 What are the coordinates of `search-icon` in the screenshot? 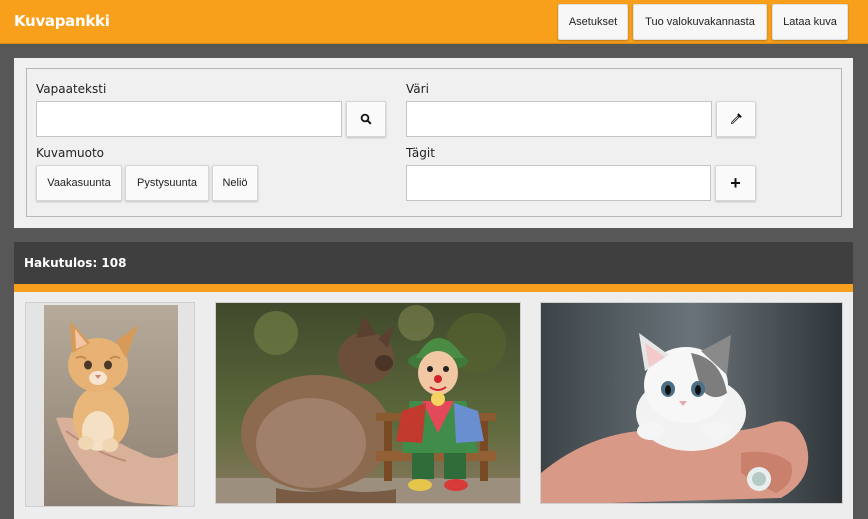 It's located at (366, 119).